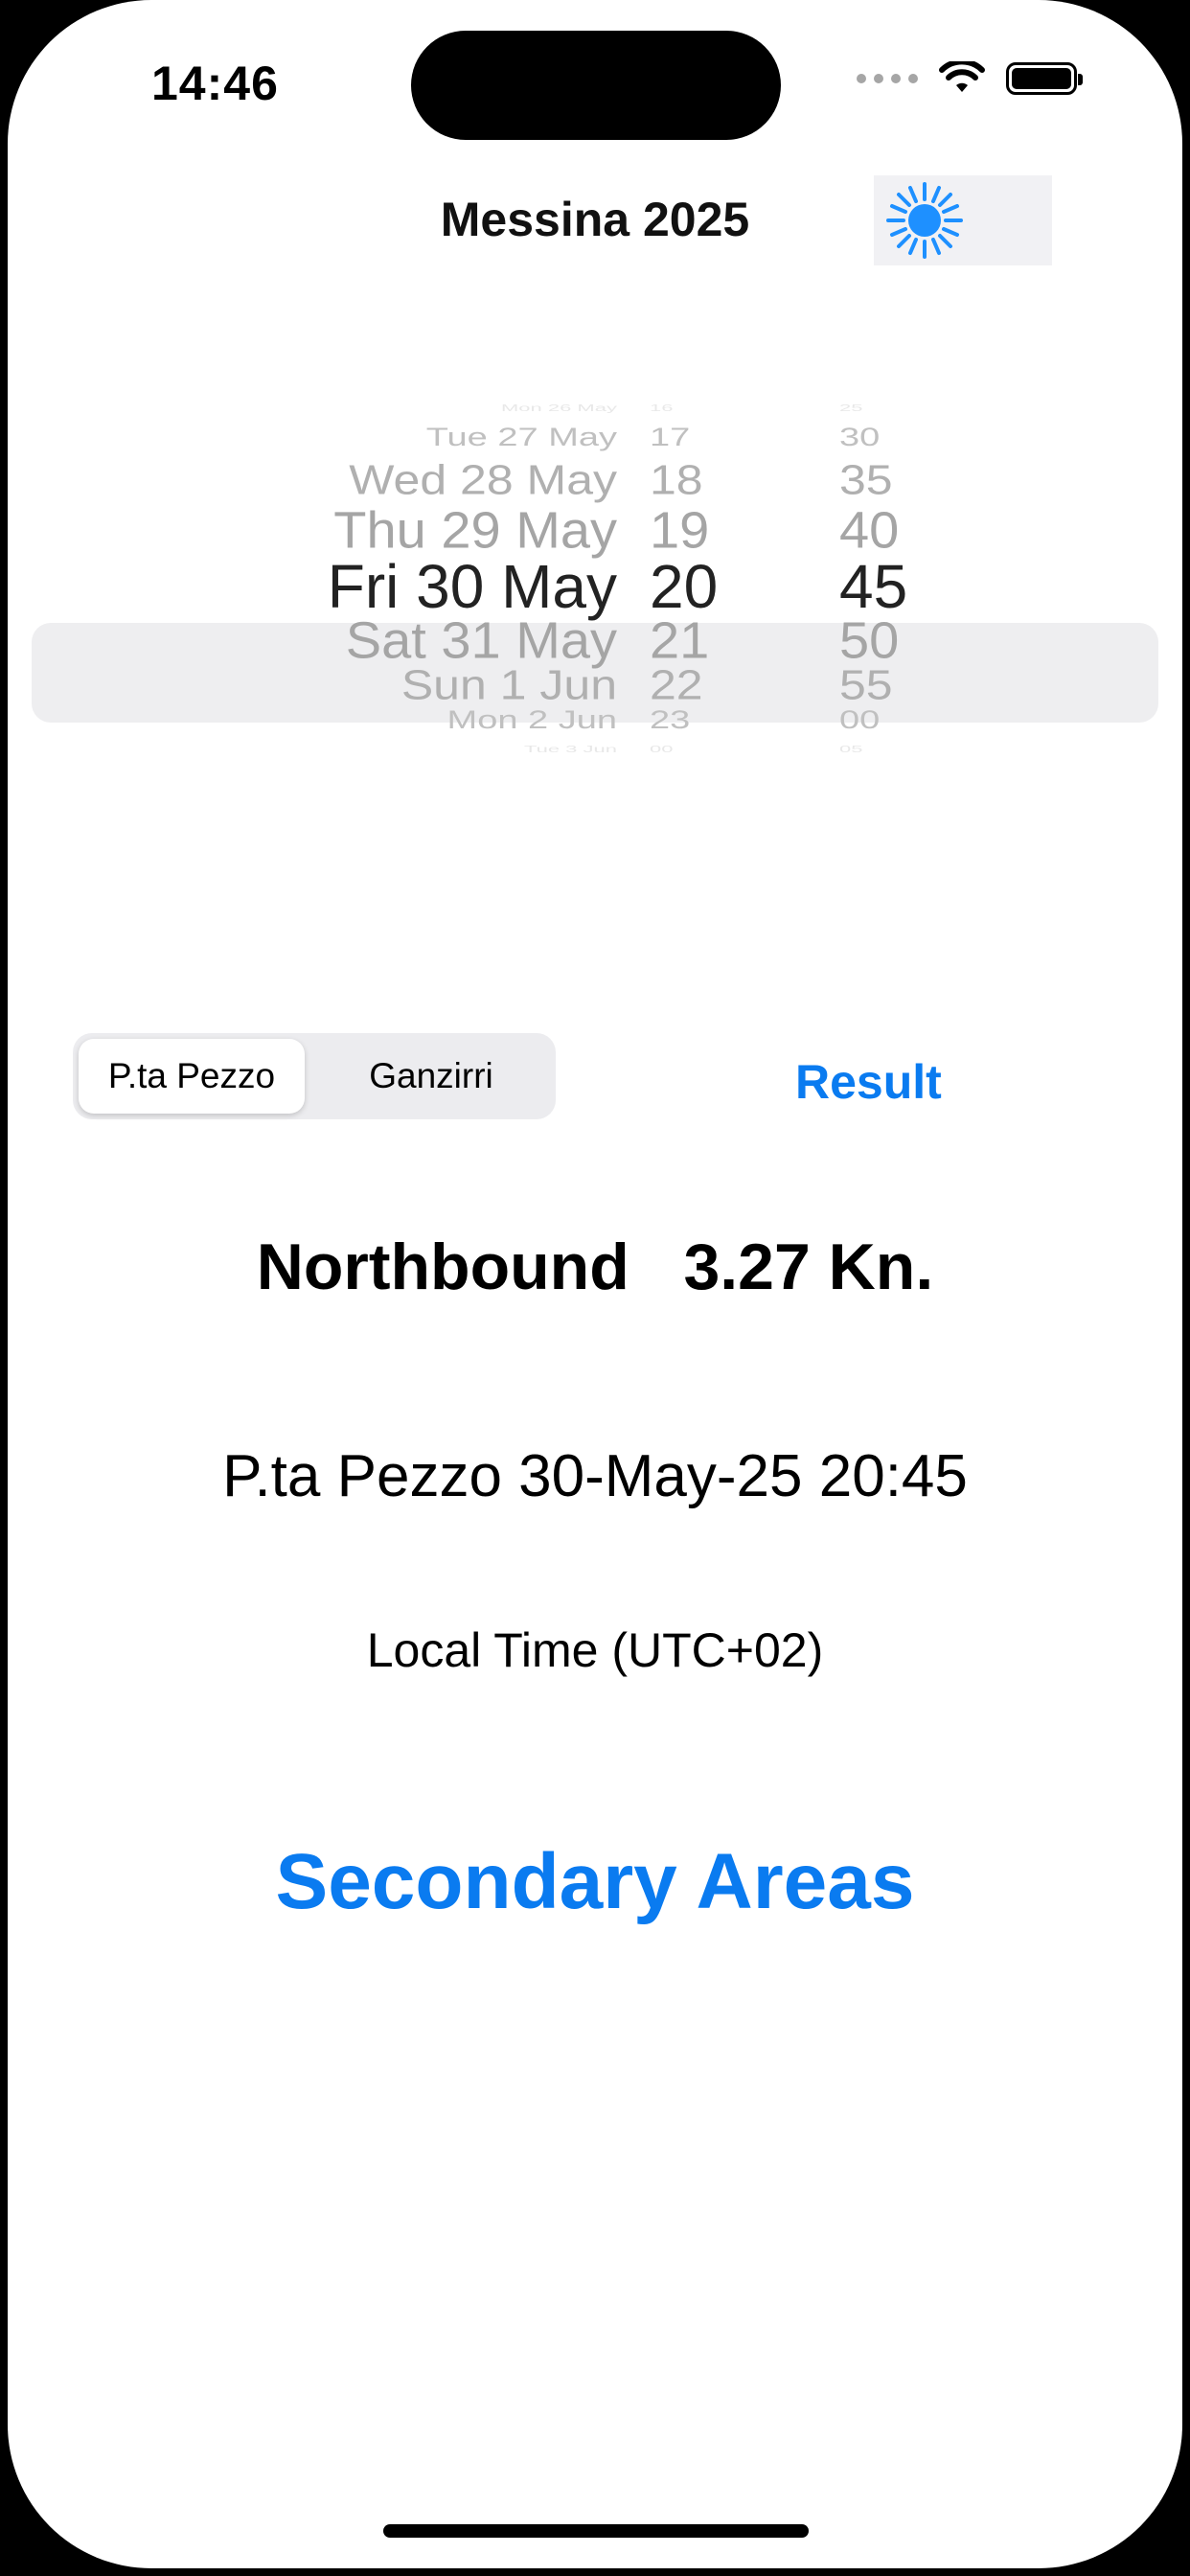  Describe the element at coordinates (531, 720) in the screenshot. I see `picker-date: Mon 2 Jun` at that location.